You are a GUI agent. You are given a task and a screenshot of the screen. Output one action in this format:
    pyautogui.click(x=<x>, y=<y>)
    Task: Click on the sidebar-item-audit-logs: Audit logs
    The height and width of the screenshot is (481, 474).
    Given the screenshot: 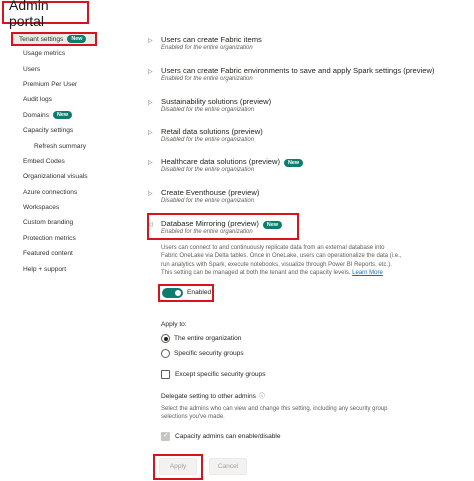 What is the action you would take?
    pyautogui.click(x=72, y=99)
    